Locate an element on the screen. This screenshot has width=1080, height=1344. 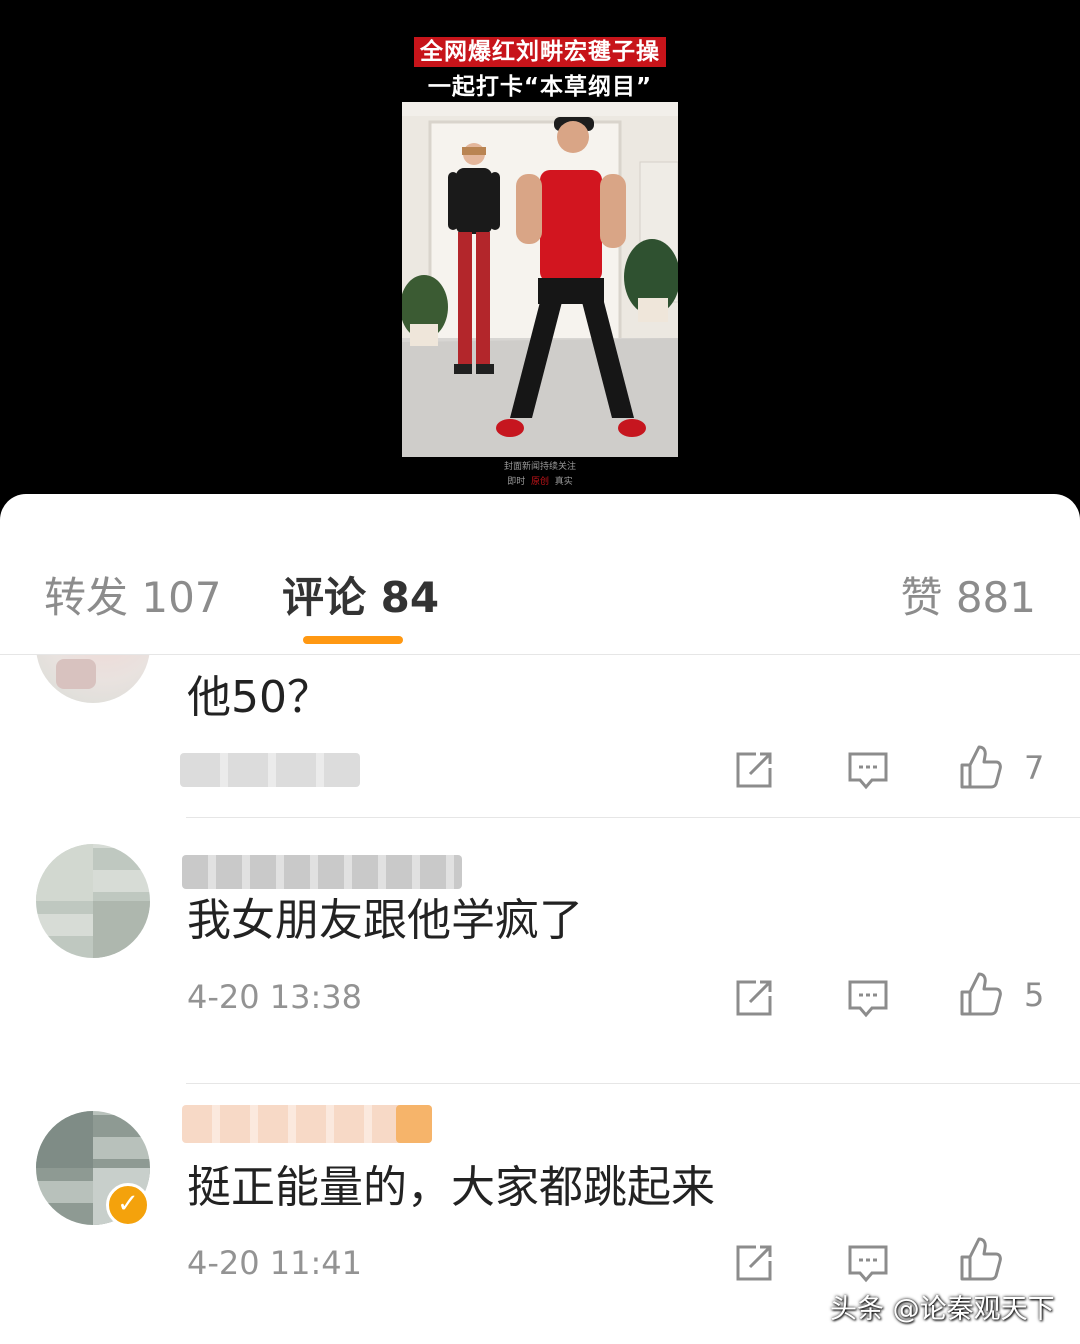
comment-time-redacted is located at coordinates (270, 770).